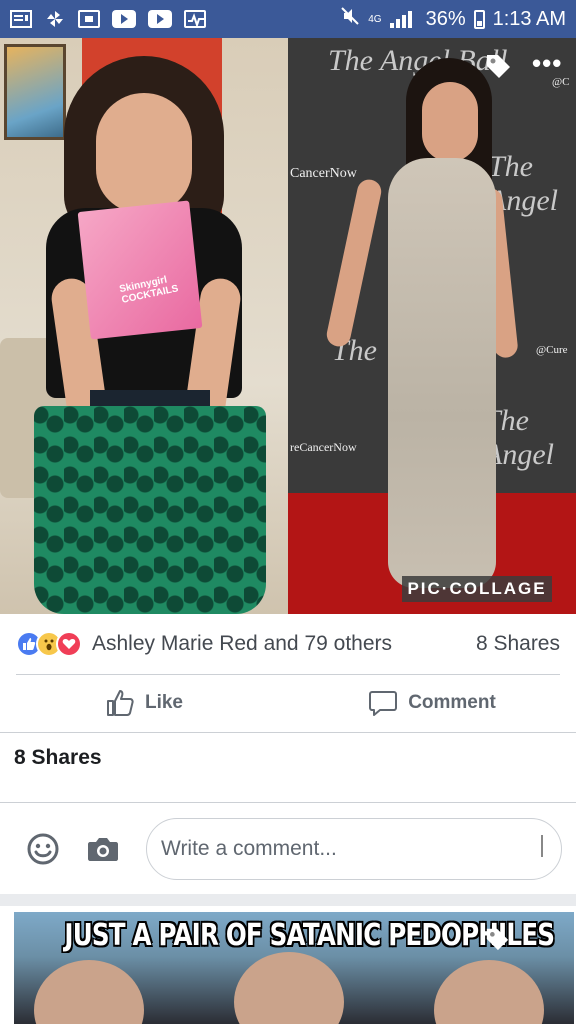 This screenshot has width=576, height=1024. I want to click on share-count: 8 Shares, so click(518, 644).